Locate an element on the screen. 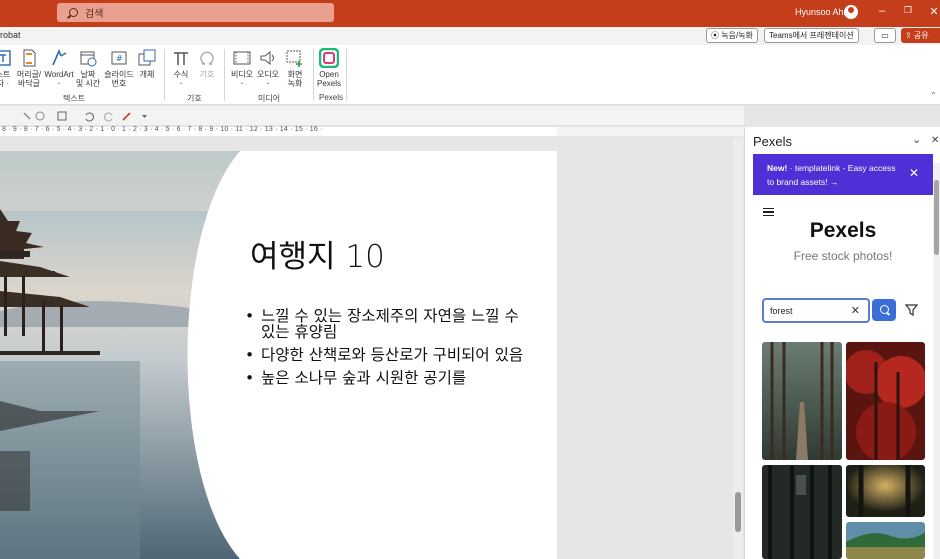 This screenshot has height=559, width=940. symbol-button: 기호 is located at coordinates (207, 63).